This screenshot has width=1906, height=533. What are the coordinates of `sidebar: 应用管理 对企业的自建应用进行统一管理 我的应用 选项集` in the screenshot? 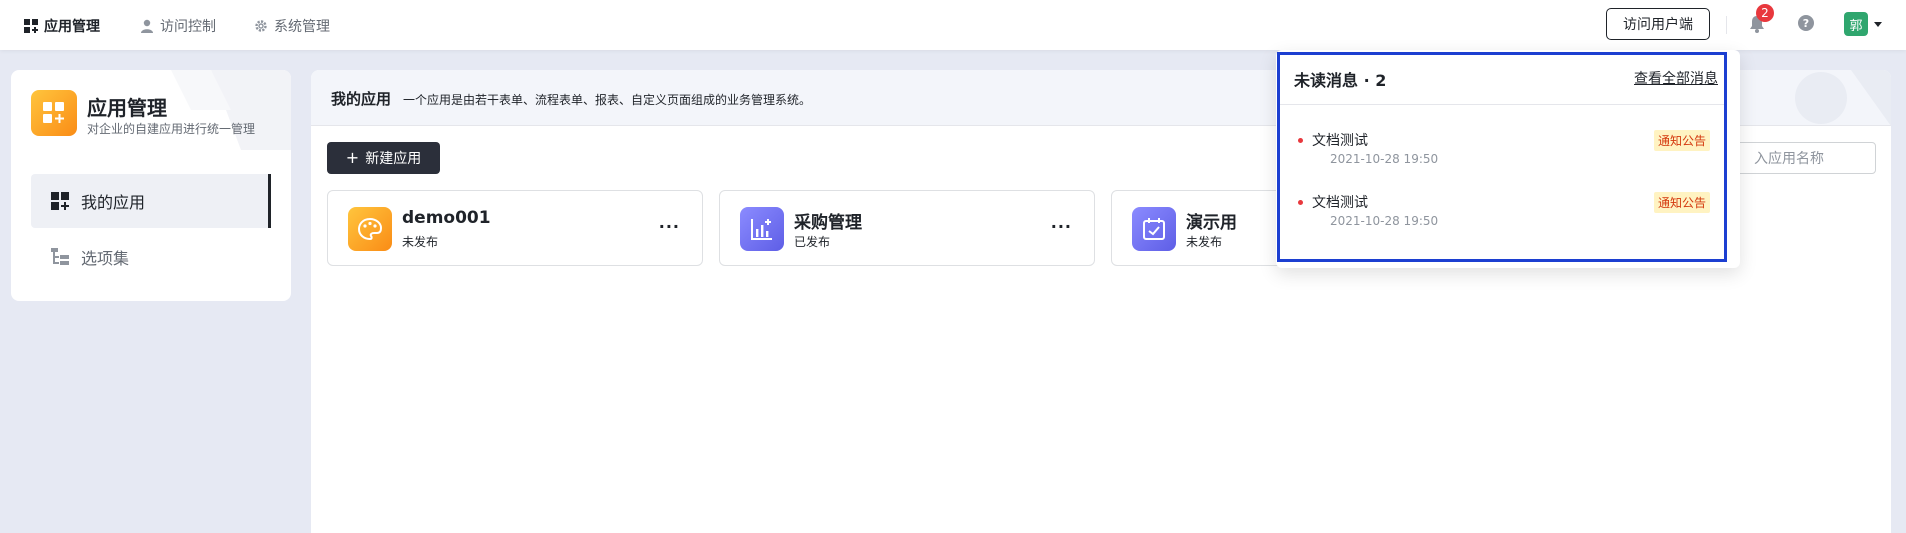 It's located at (151, 185).